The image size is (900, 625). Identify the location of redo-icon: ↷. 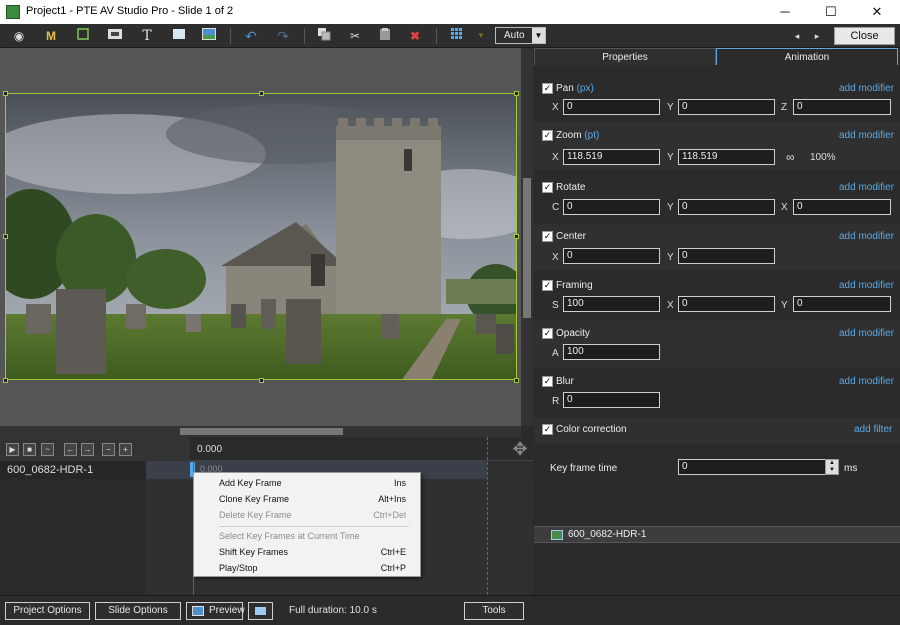
(283, 36).